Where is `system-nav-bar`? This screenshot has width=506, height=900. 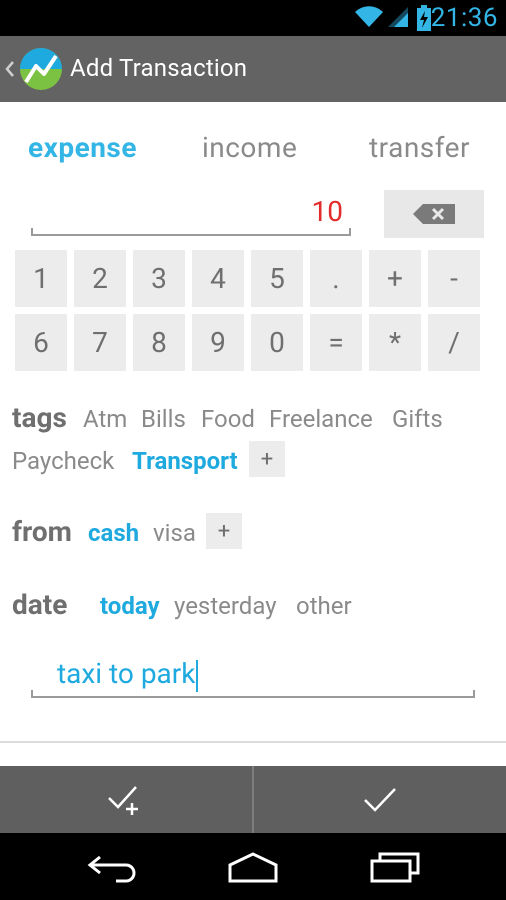
system-nav-bar is located at coordinates (253, 866).